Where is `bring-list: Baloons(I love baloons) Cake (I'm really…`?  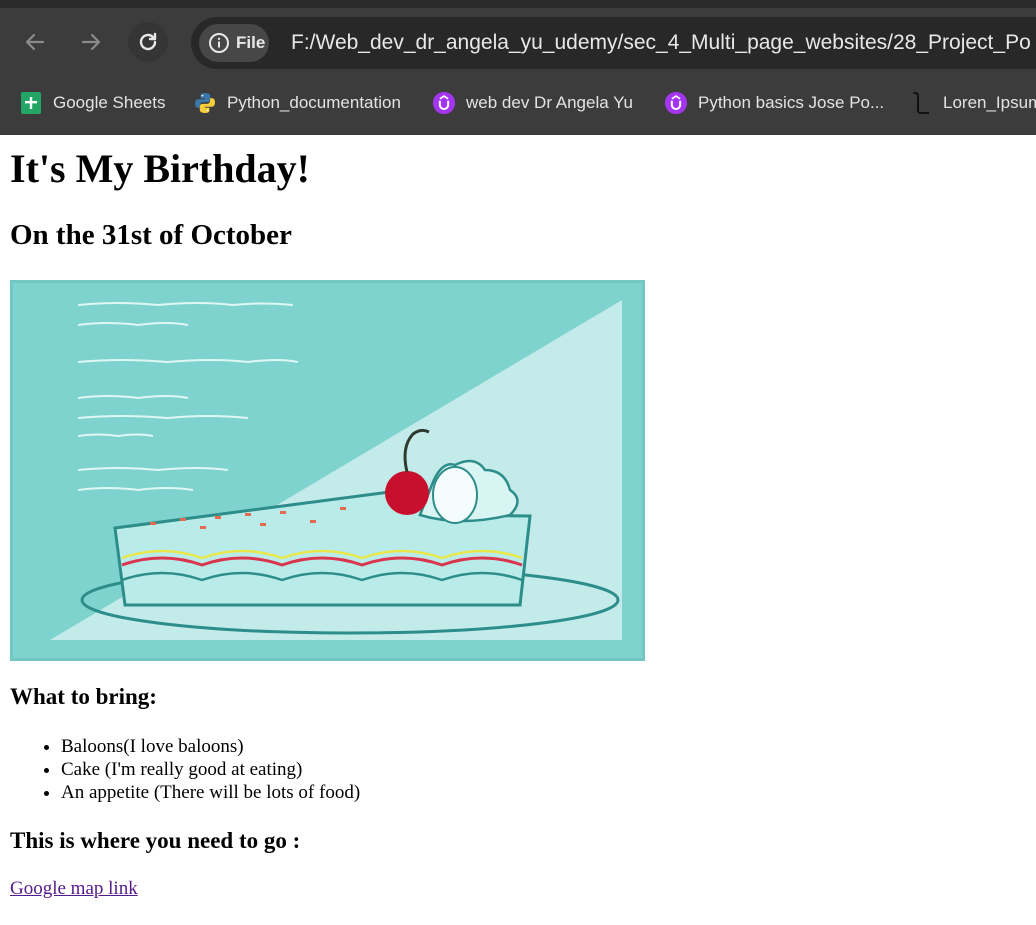 bring-list: Baloons(I love baloons) Cake (I'm really… is located at coordinates (180, 769).